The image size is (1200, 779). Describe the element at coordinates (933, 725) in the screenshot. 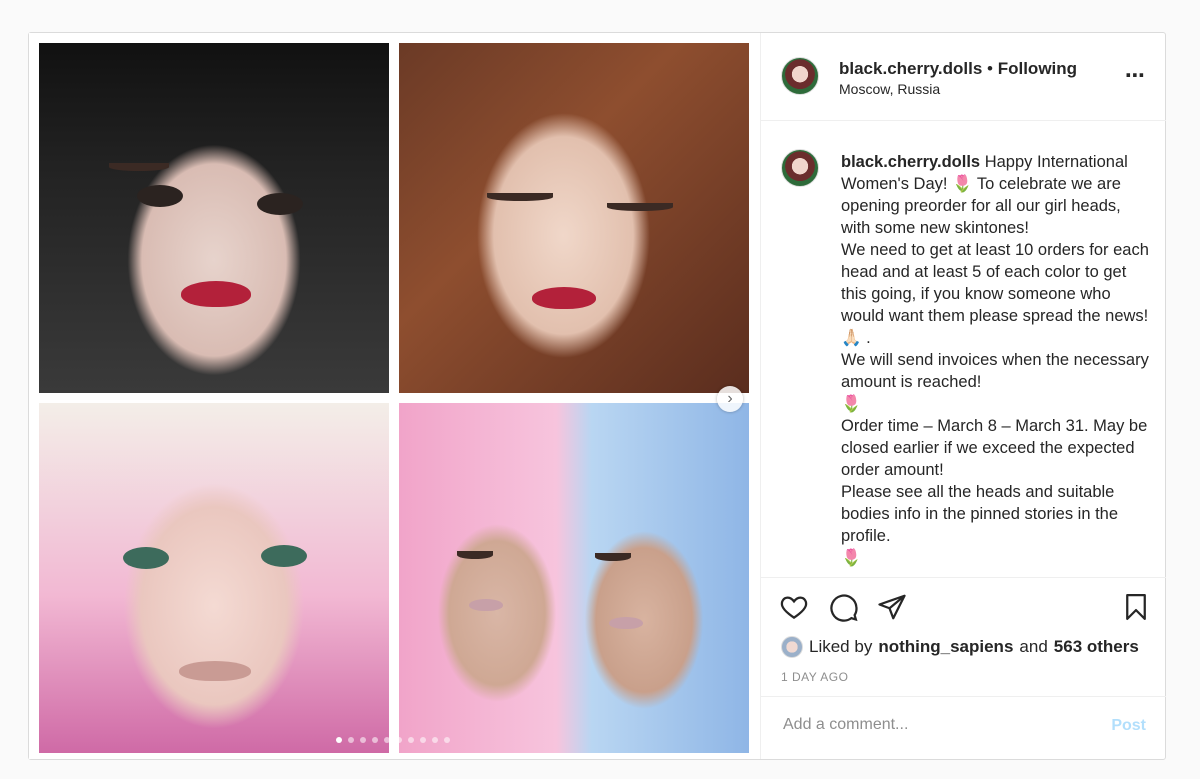

I see `comment-input` at that location.